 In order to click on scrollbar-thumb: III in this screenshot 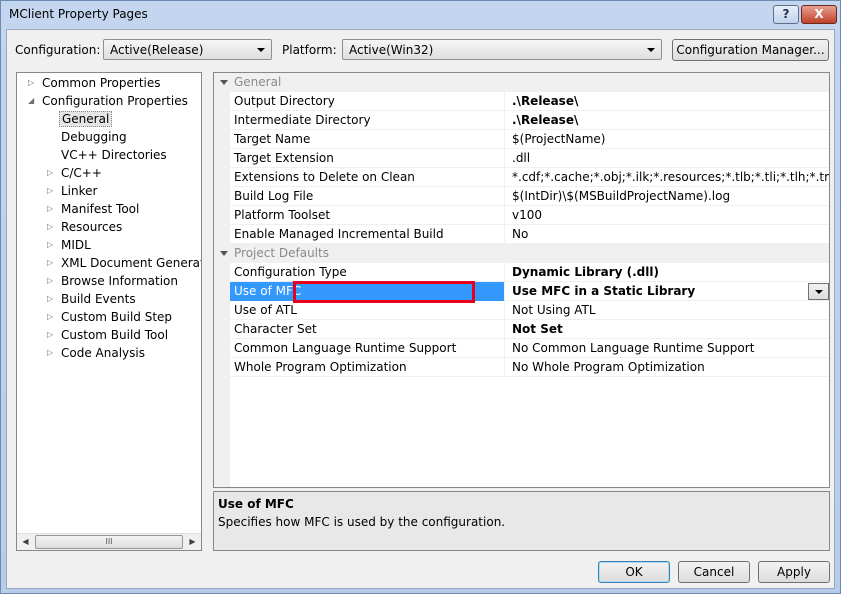, I will do `click(109, 542)`.